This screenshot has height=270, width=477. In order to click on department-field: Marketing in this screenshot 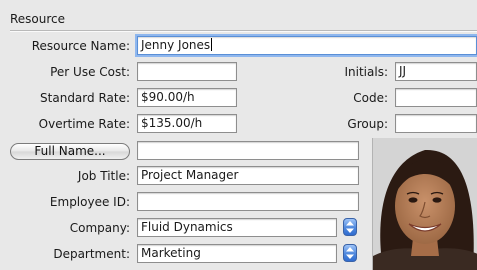, I will do `click(237, 253)`.